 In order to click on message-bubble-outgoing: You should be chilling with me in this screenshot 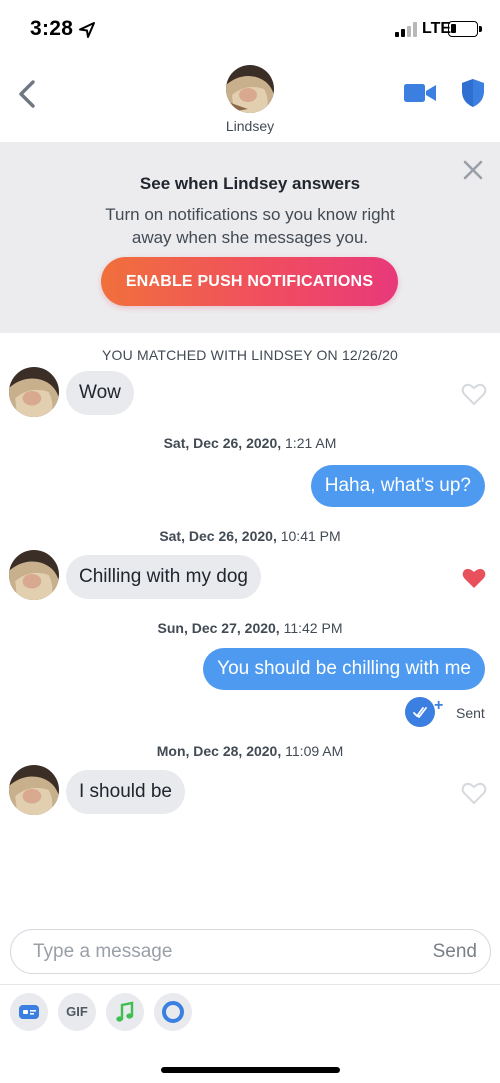, I will do `click(344, 669)`.